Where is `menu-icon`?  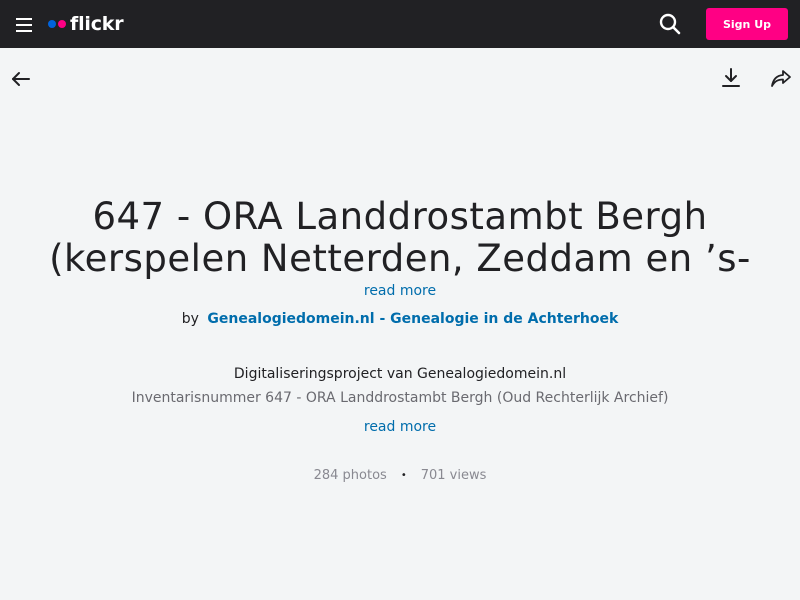 menu-icon is located at coordinates (24, 25).